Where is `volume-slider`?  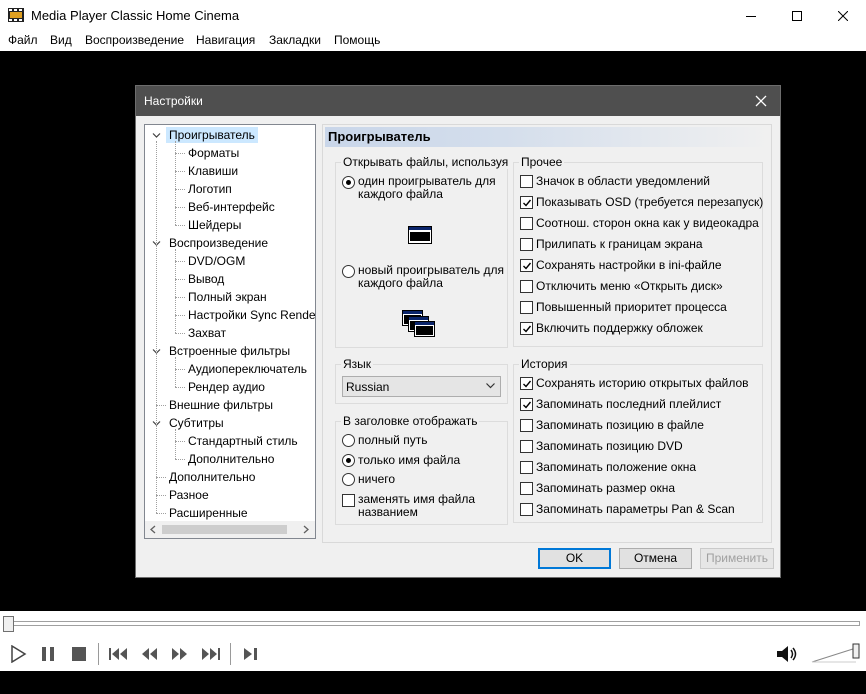
volume-slider is located at coordinates (836, 653).